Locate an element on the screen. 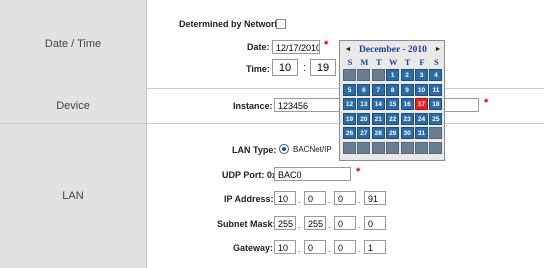 The width and height of the screenshot is (544, 268). time-minute-input: 19 is located at coordinates (323, 67).